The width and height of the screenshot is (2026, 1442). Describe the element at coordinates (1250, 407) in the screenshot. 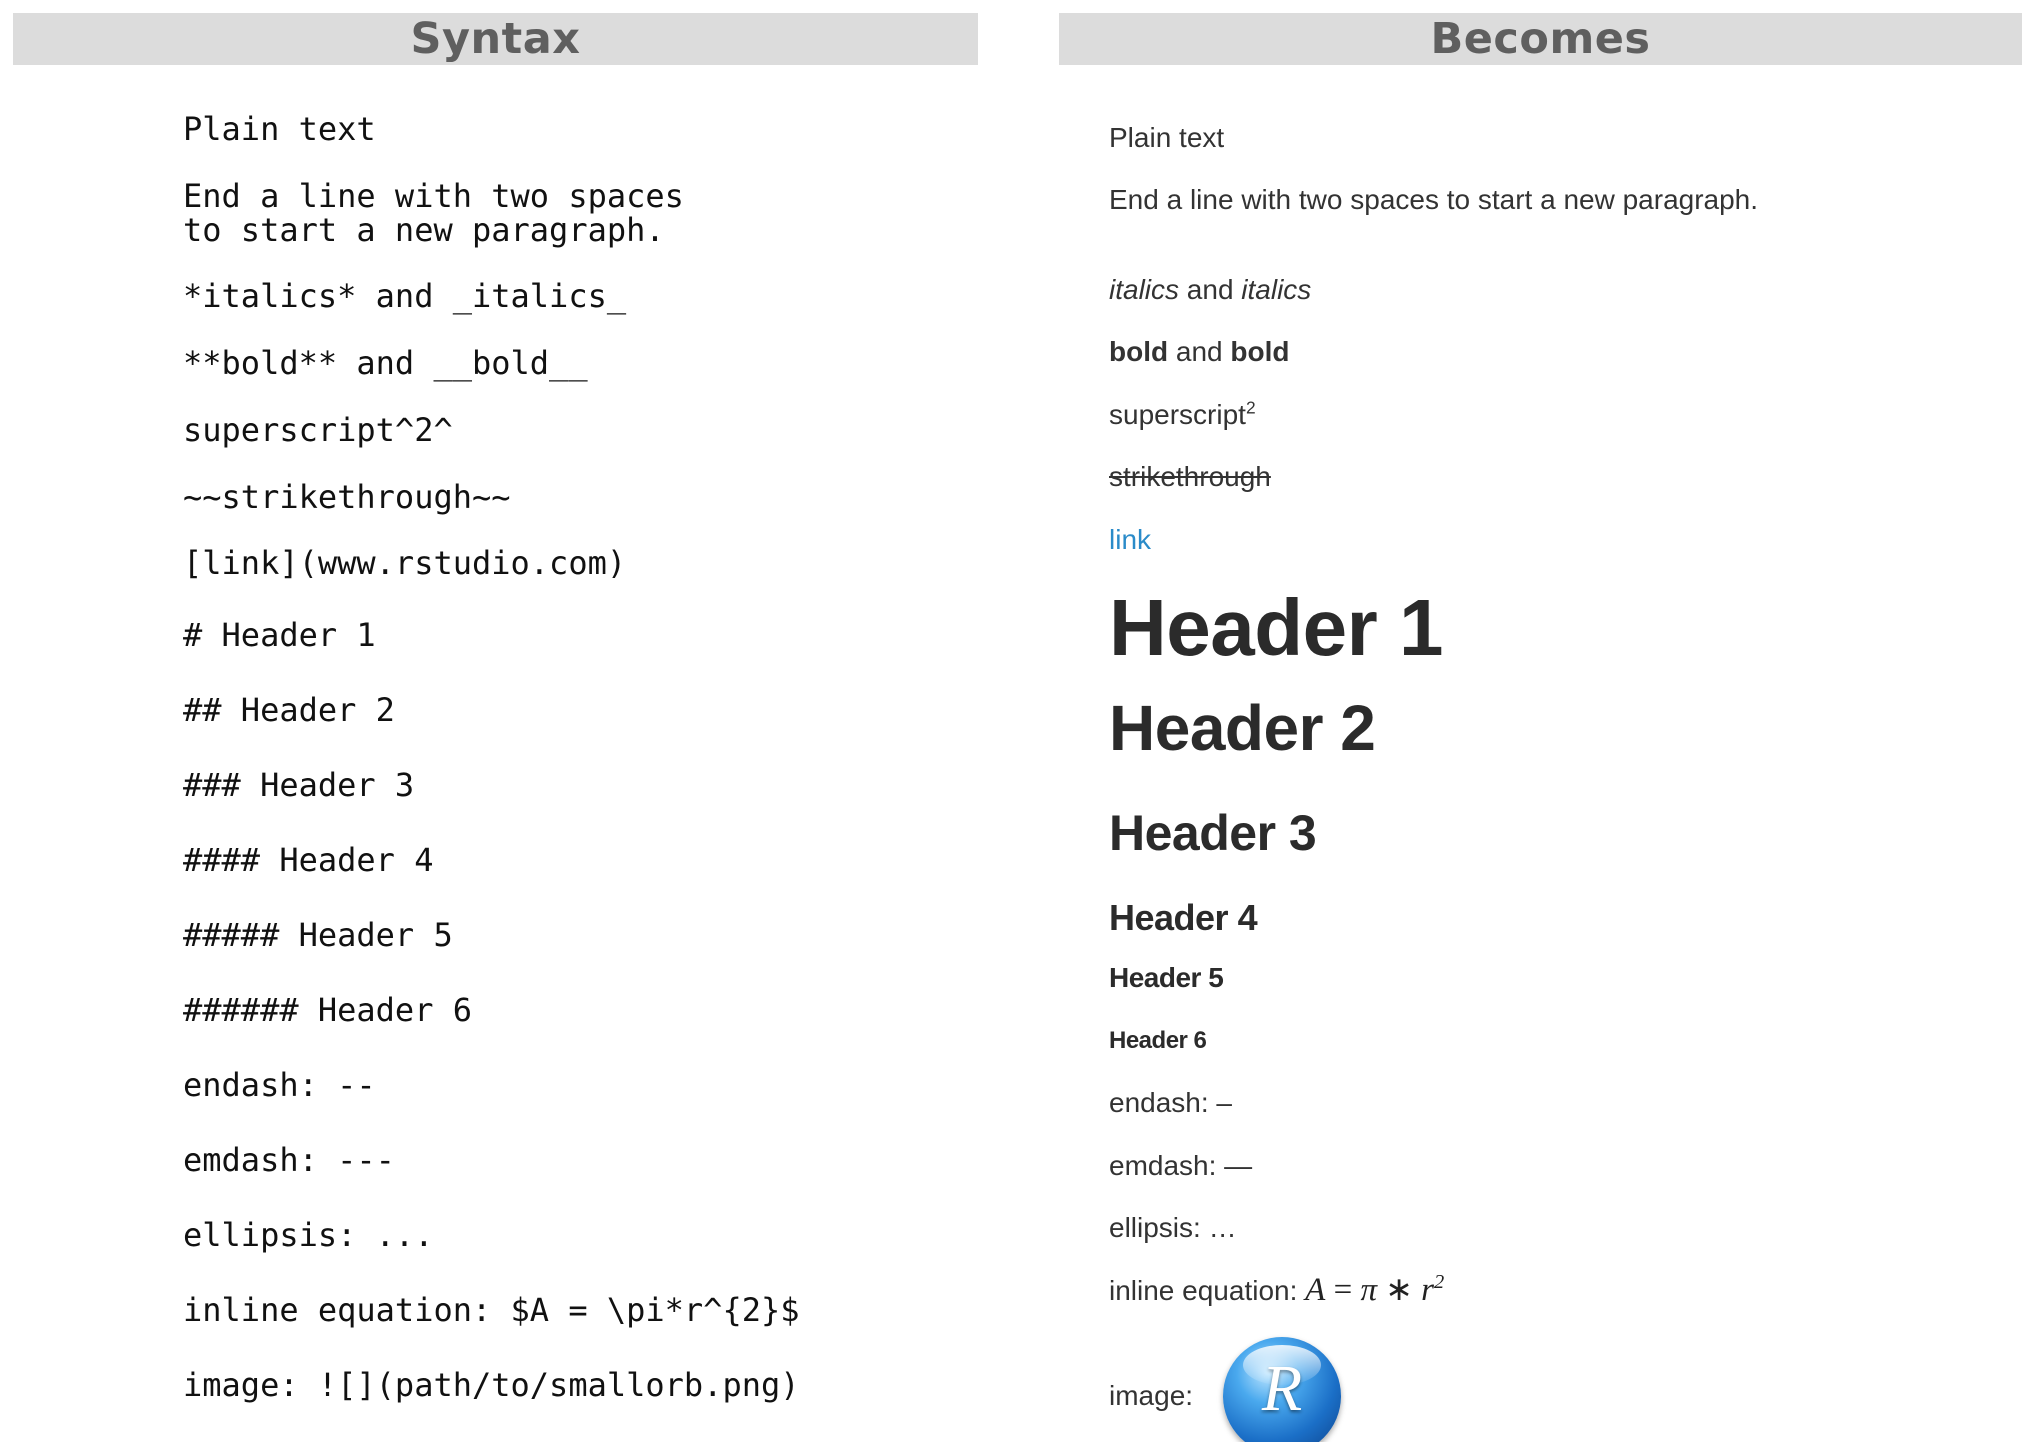

I see `rendered-superscript-exponent: 2` at that location.